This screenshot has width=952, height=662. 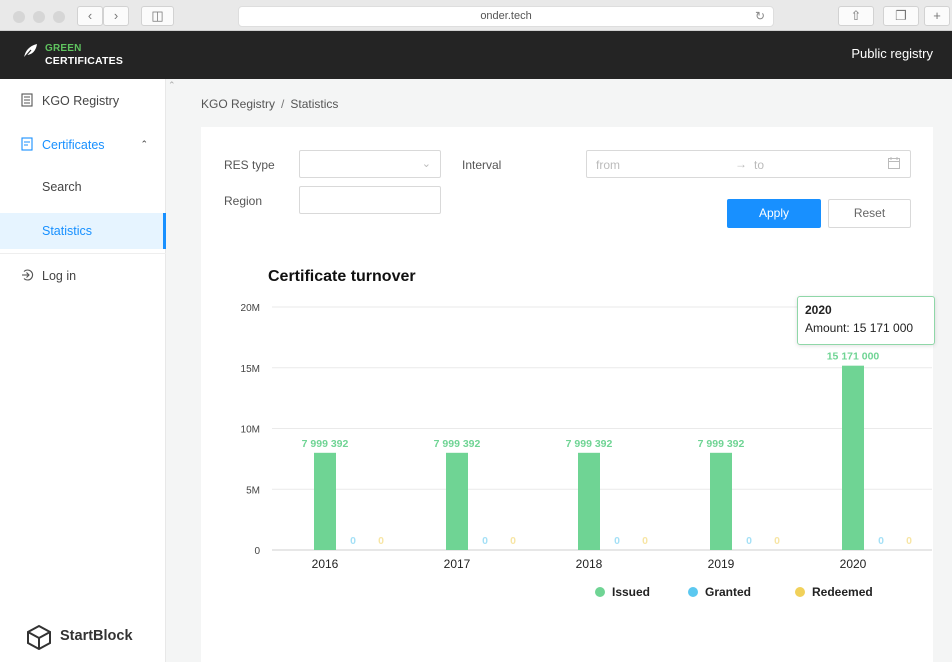 I want to click on interval-range-picker: from → to, so click(x=748, y=164).